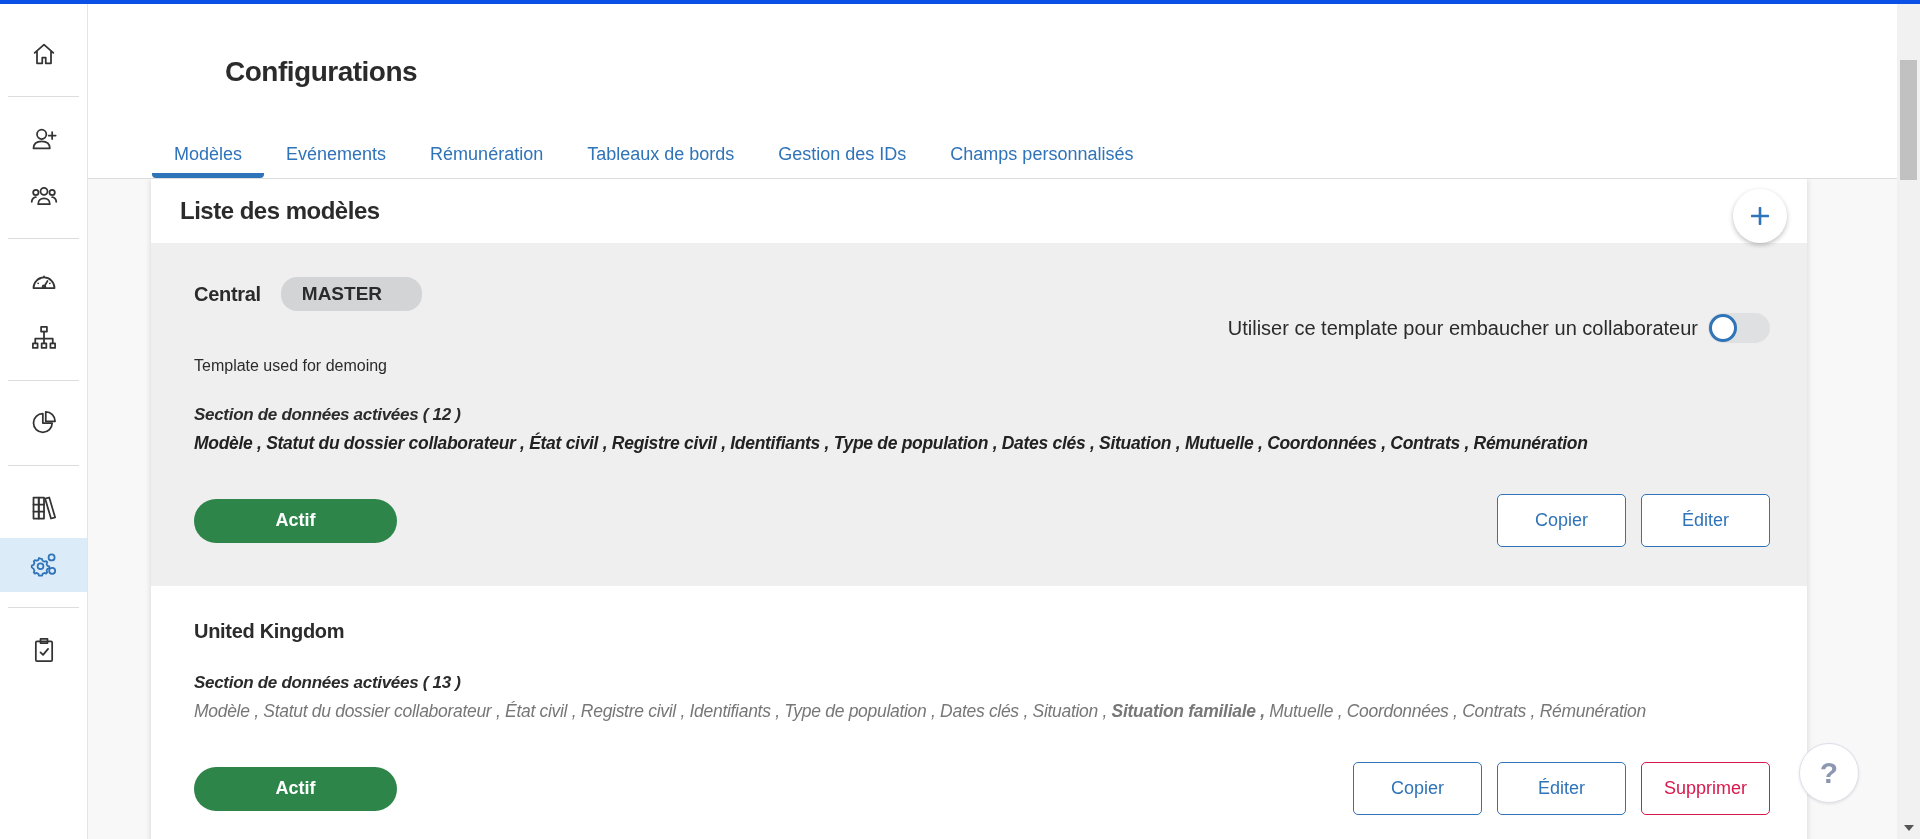 The width and height of the screenshot is (1920, 839). I want to click on add-button, so click(1760, 216).